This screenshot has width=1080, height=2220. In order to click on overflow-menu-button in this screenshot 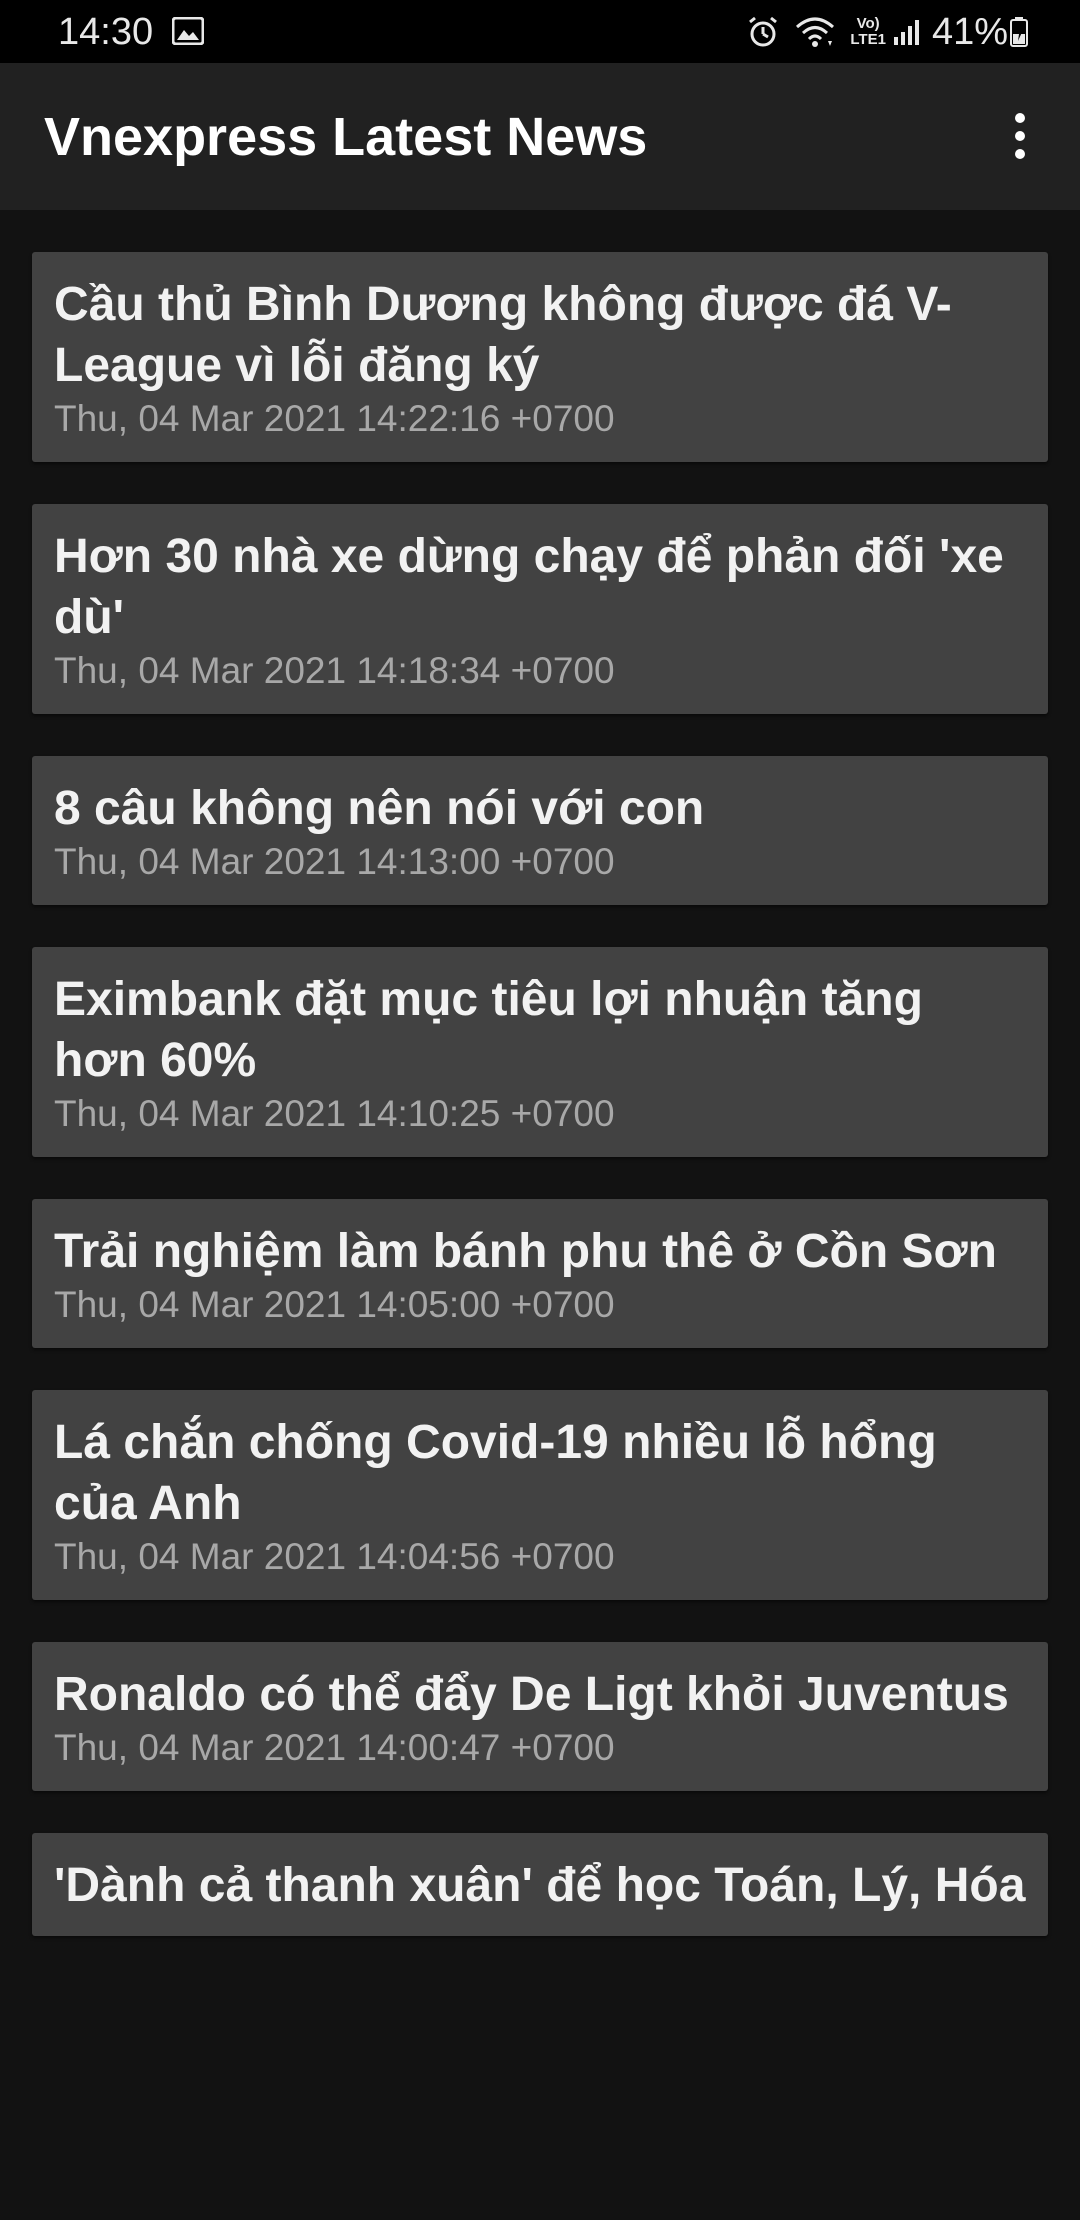, I will do `click(1020, 136)`.